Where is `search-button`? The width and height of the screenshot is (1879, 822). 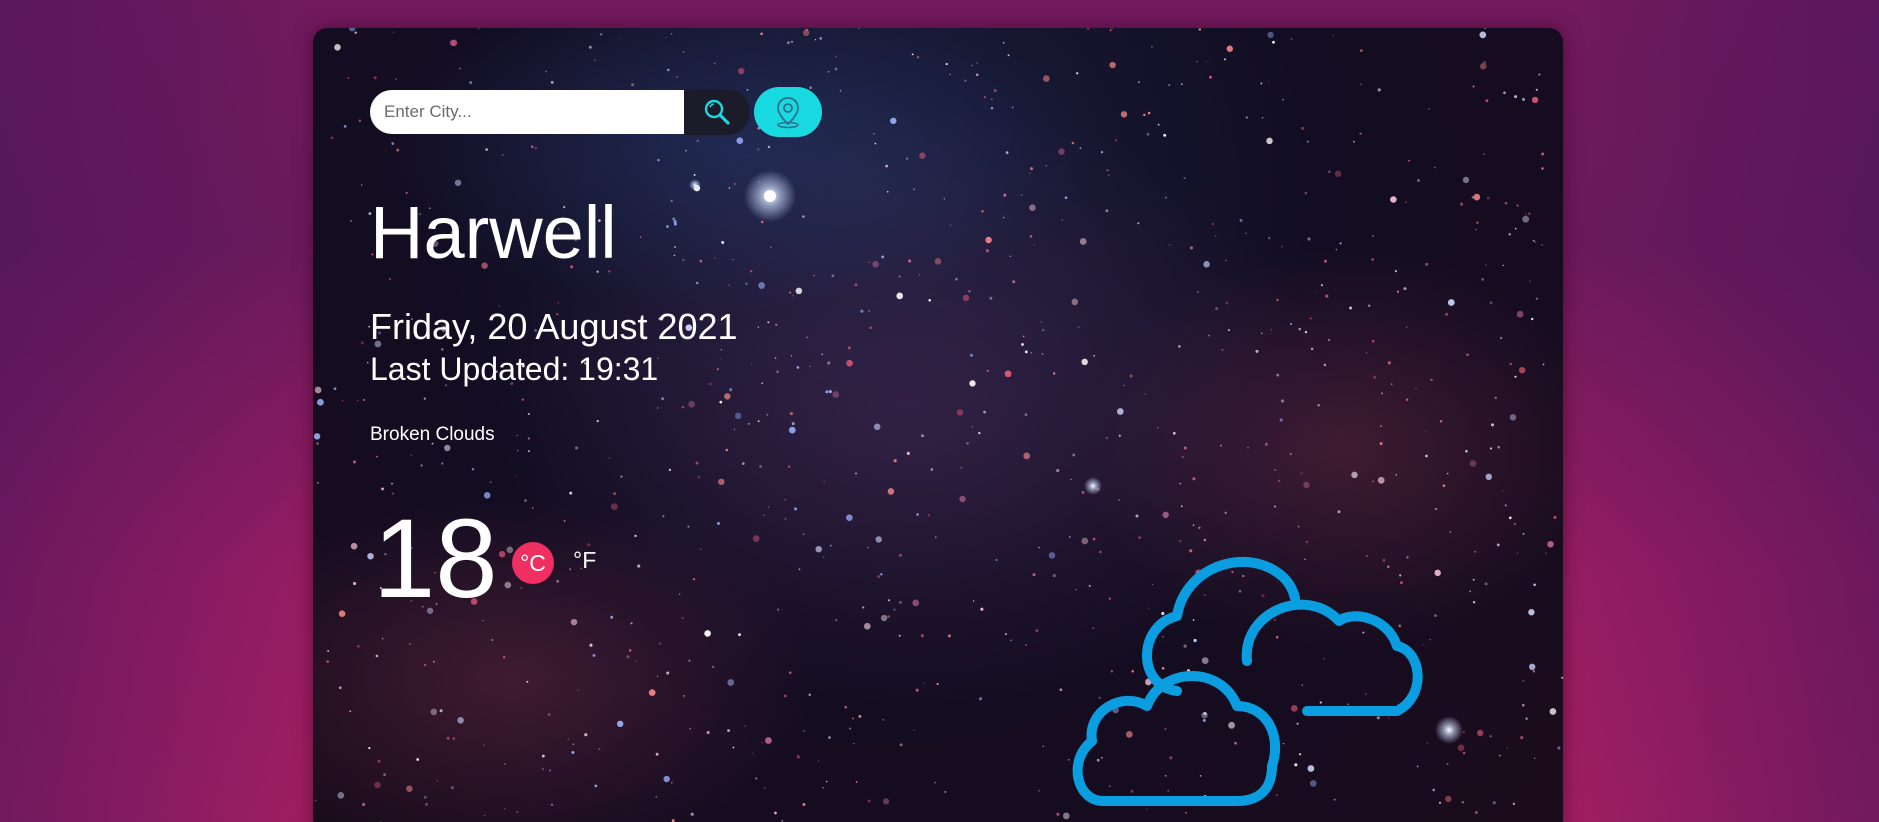
search-button is located at coordinates (717, 112).